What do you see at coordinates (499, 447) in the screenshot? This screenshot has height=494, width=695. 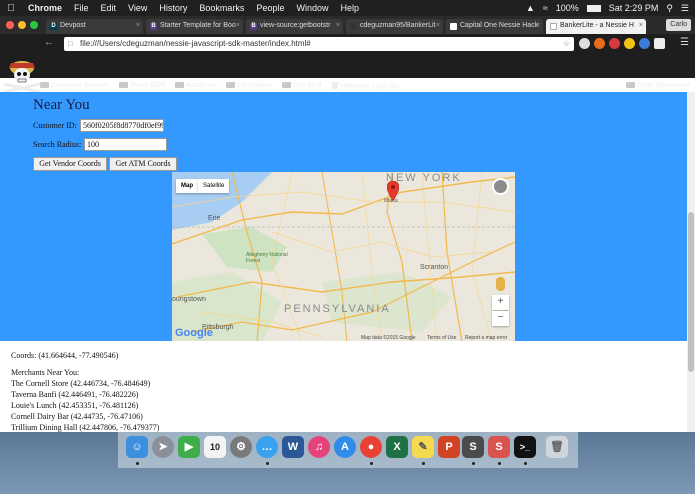 I see `app-icon: S` at bounding box center [499, 447].